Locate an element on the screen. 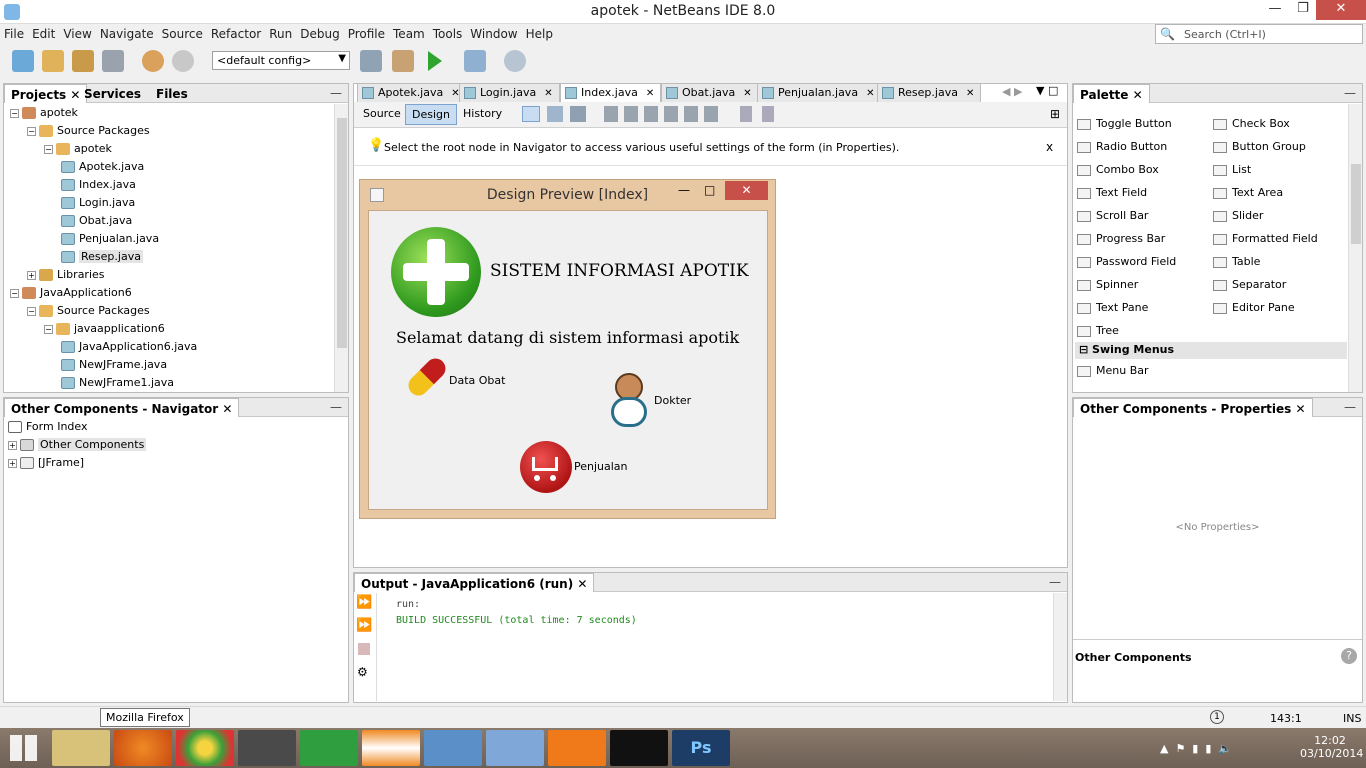 The image size is (1366, 768). vlc-icon is located at coordinates (391, 748).